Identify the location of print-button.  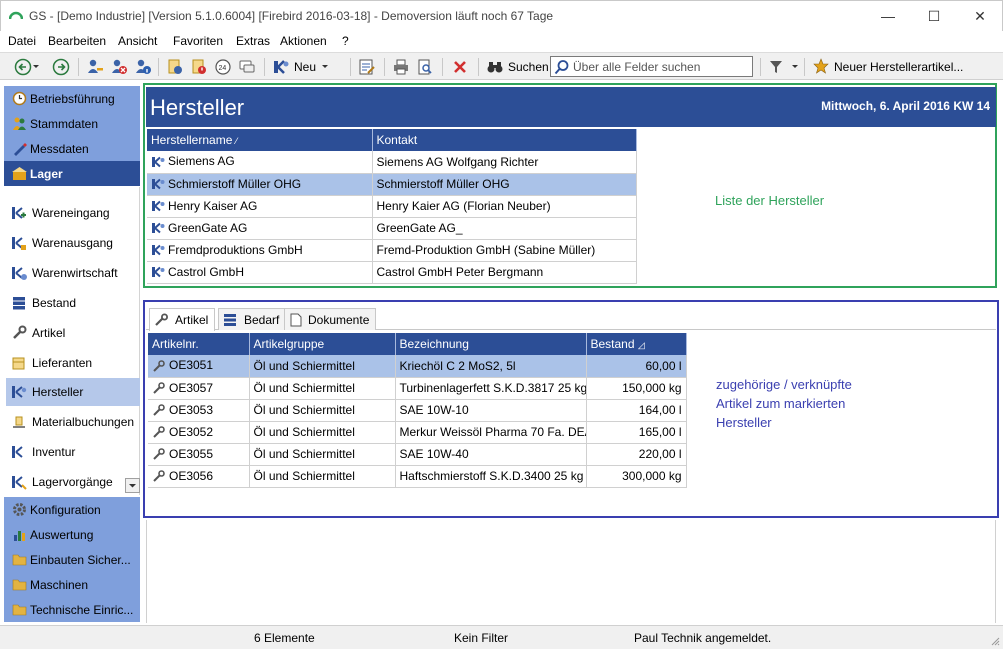
(401, 67).